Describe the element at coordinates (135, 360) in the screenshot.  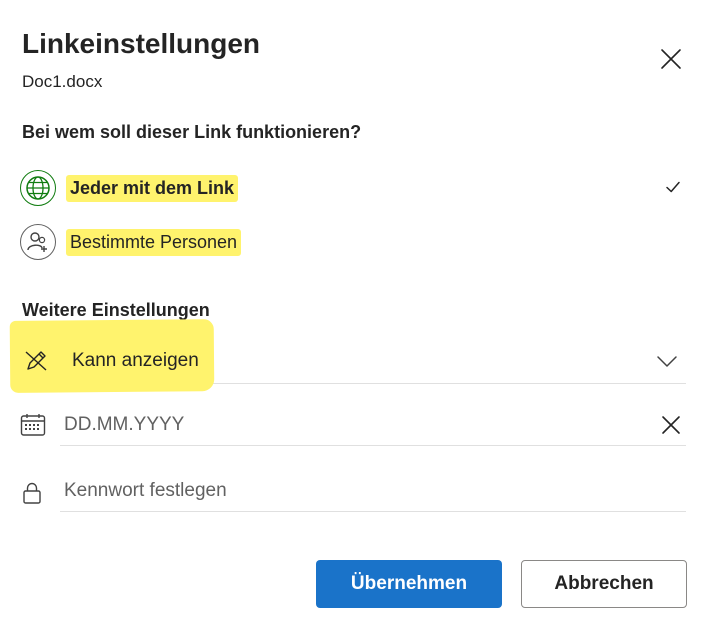
I see `permission-value: Kann anzeigen` at that location.